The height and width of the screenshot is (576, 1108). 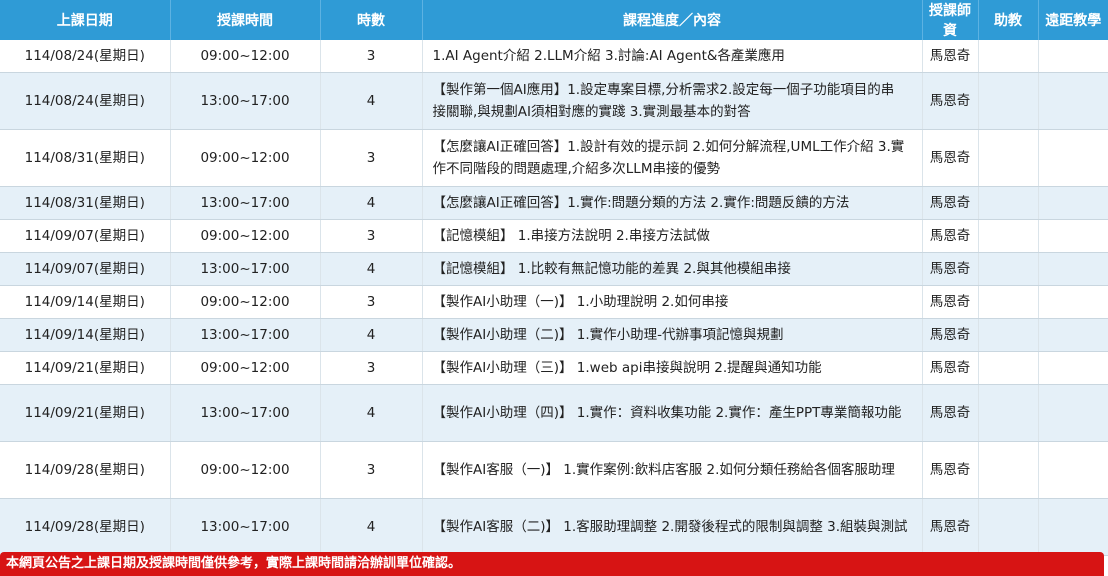 I want to click on cell-content: 【記憶模組】 1.串接方法說明 2.串接方法試做, so click(x=672, y=236).